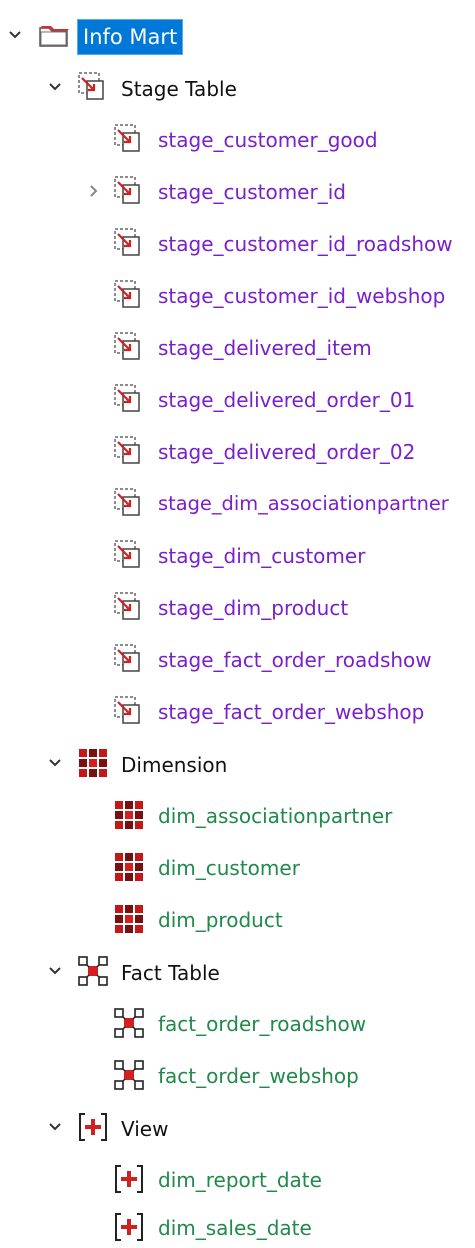  What do you see at coordinates (130, 37) in the screenshot?
I see `tree-root-label: Info Mart` at bounding box center [130, 37].